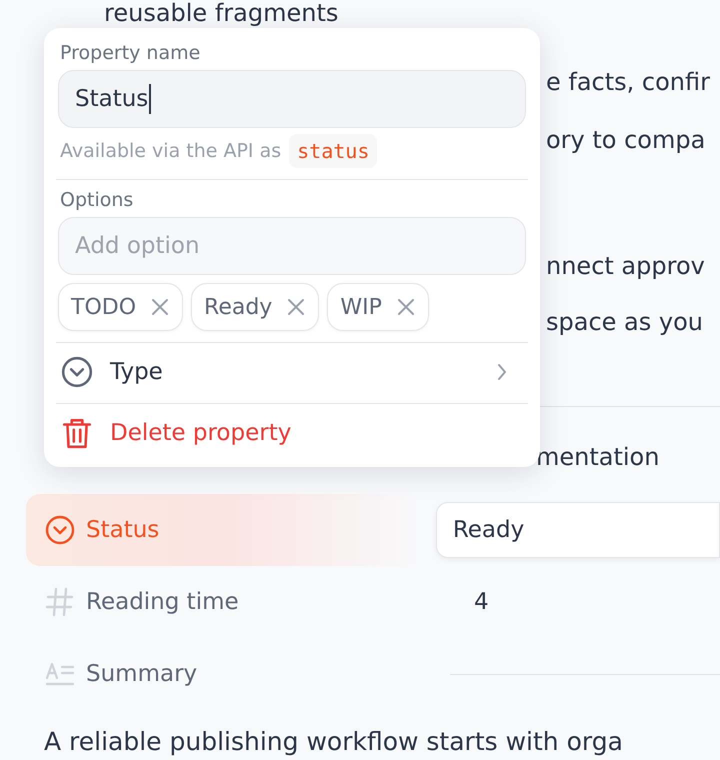 This screenshot has height=760, width=720. What do you see at coordinates (334, 742) in the screenshot?
I see `paragraph-text: A reliable publishing workflow starts with orga` at bounding box center [334, 742].